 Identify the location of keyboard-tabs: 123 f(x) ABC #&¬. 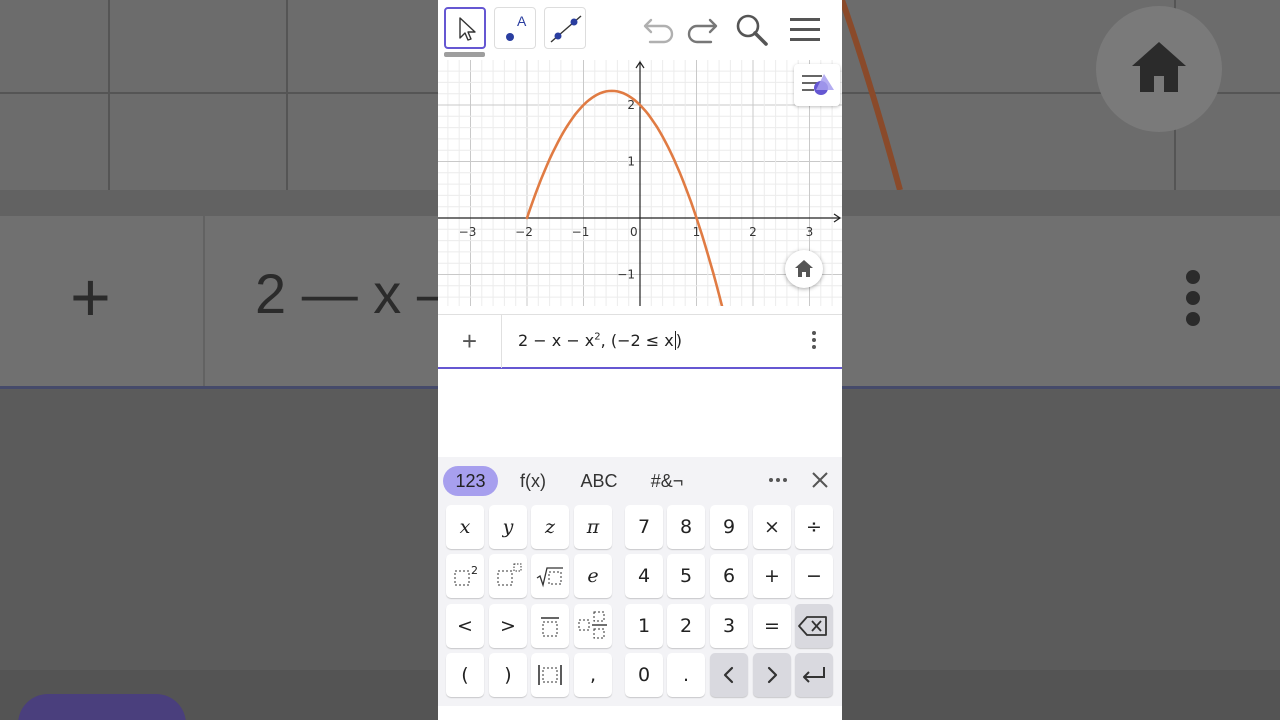
(640, 480).